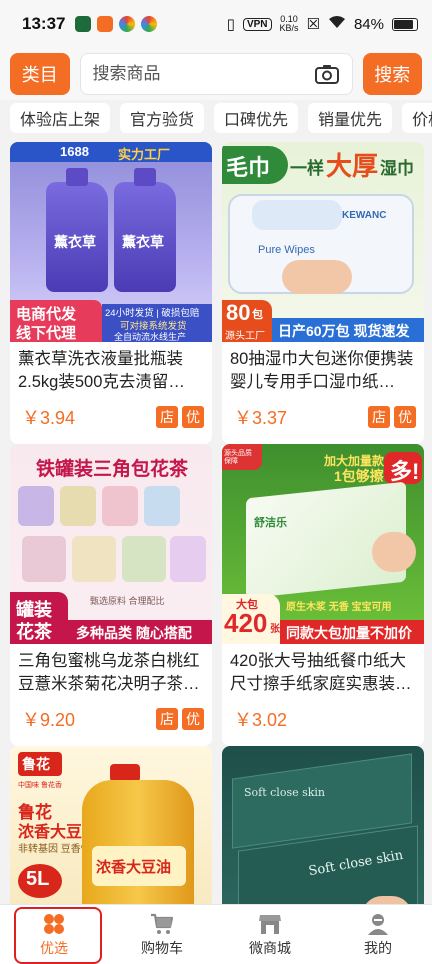  I want to click on category-button: 类目, so click(40, 74).